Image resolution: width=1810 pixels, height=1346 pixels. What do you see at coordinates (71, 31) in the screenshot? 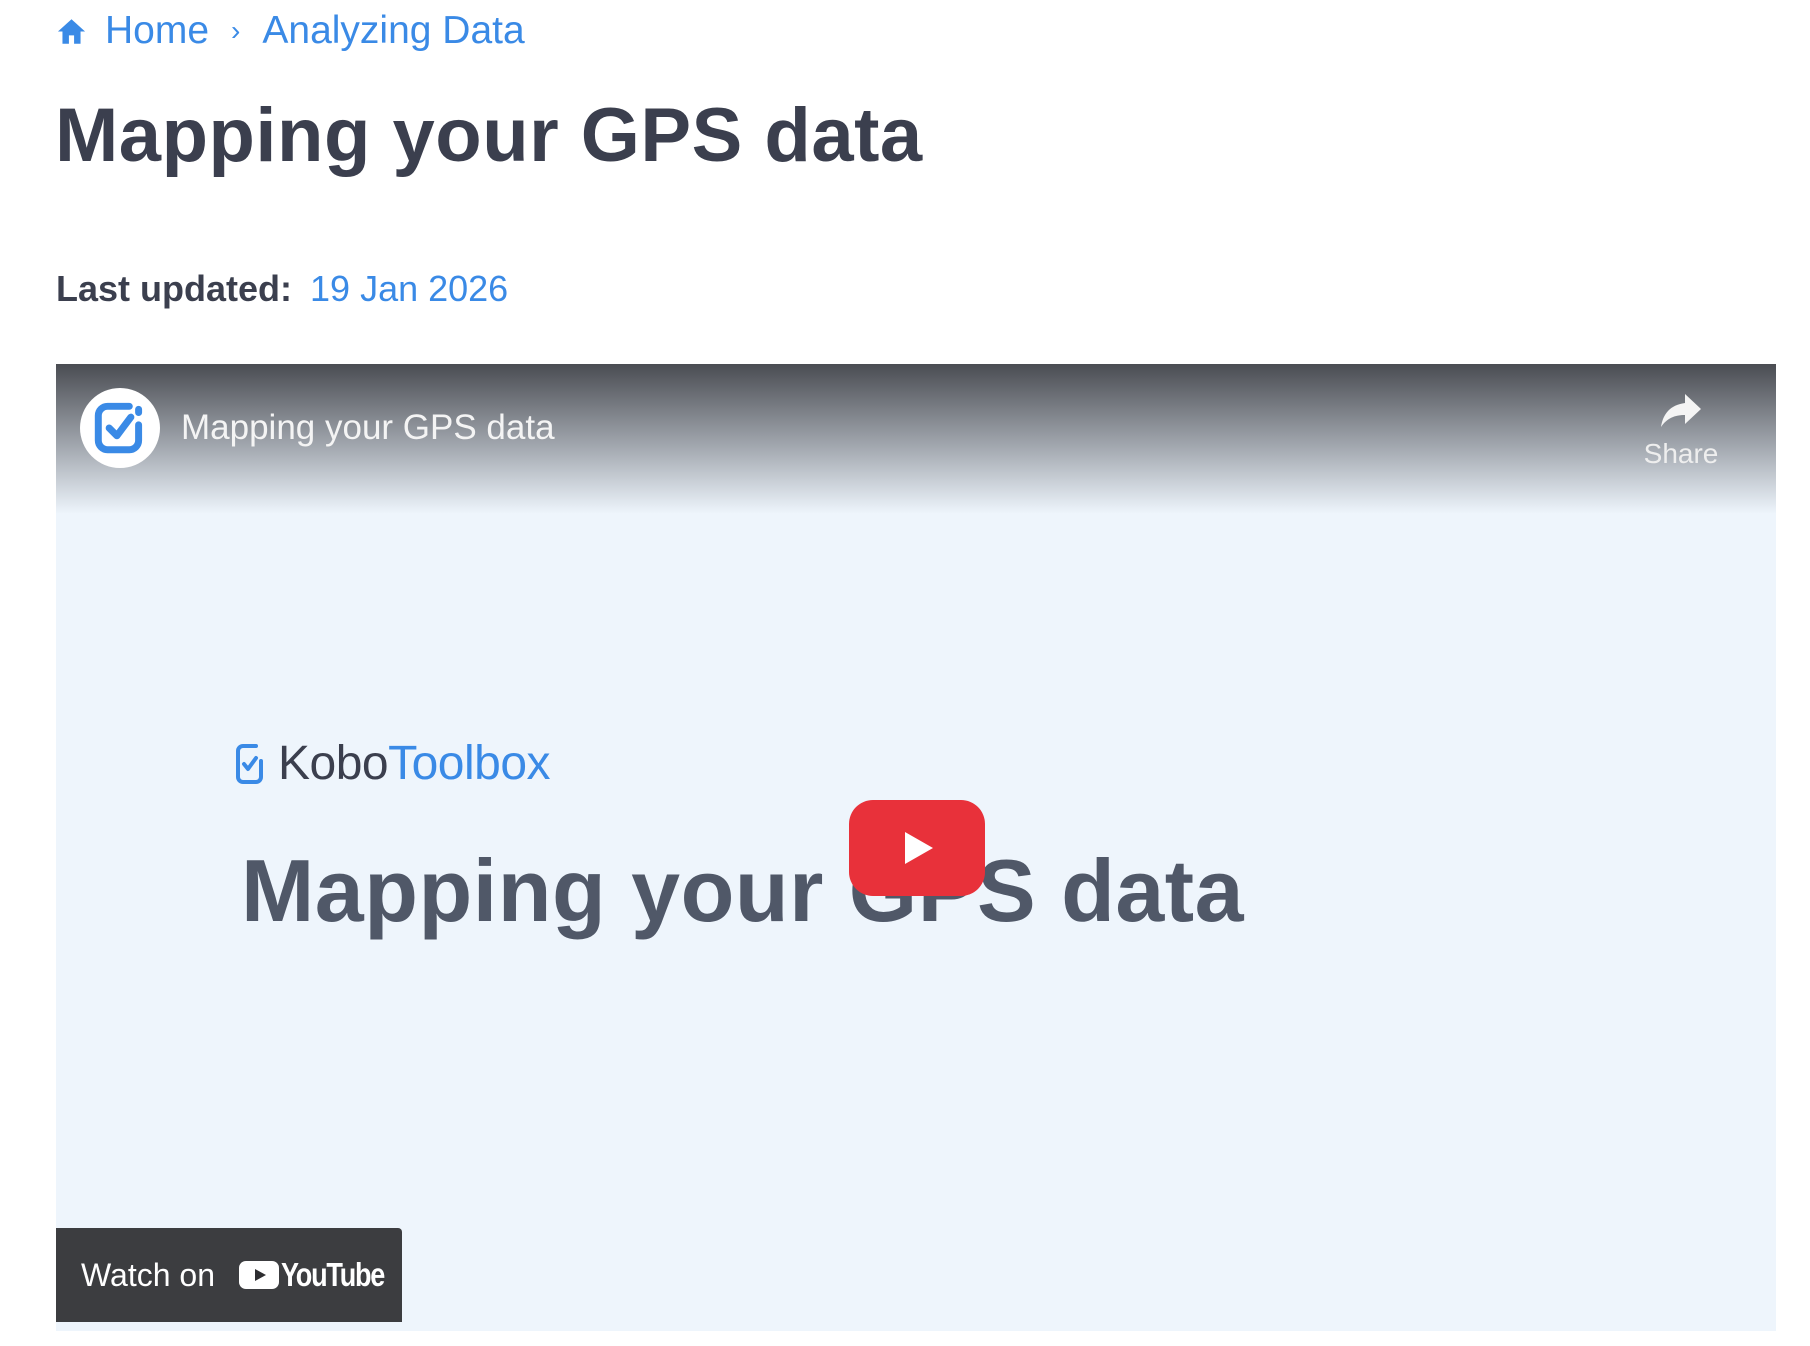
I see `home-icon` at bounding box center [71, 31].